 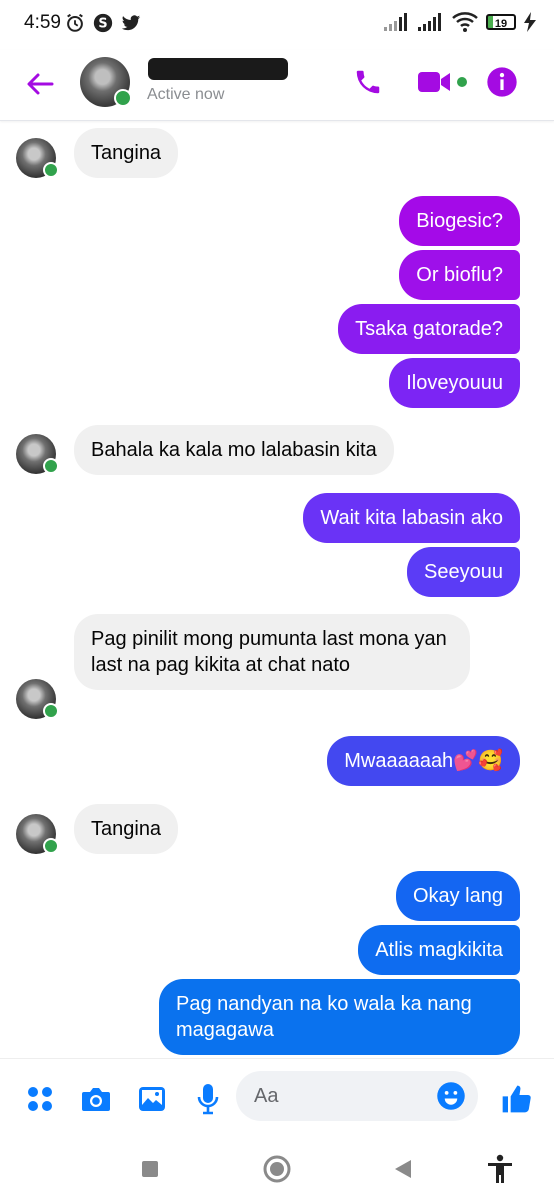 I want to click on back-arrow-icon, so click(x=40, y=84).